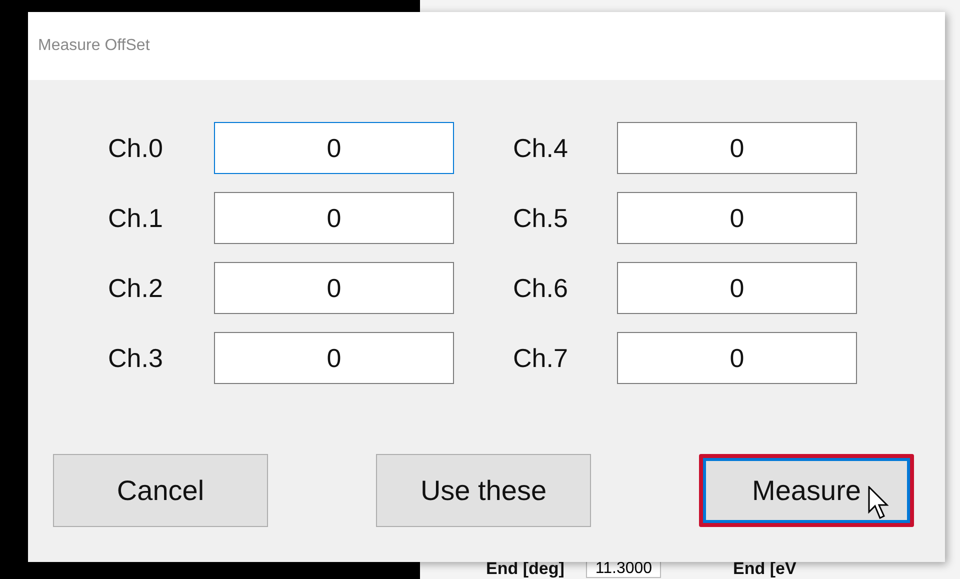 The height and width of the screenshot is (579, 960). Describe the element at coordinates (136, 358) in the screenshot. I see `channel-label: Ch.3` at that location.